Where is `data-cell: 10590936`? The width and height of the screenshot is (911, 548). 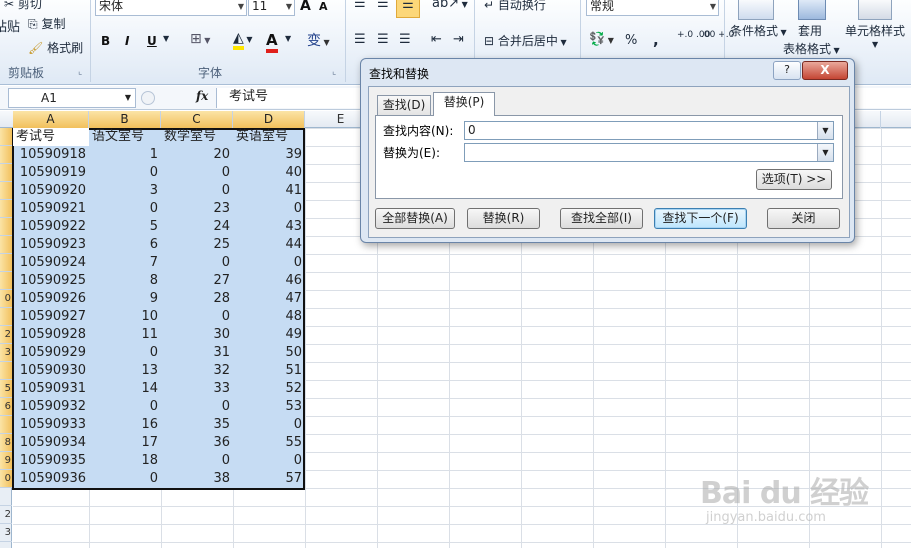 data-cell: 10590936 is located at coordinates (51, 479).